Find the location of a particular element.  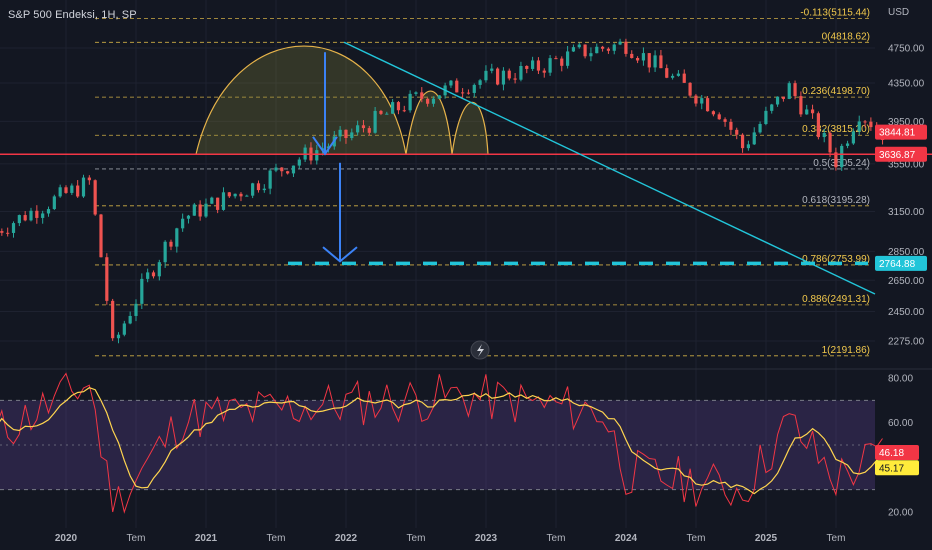

pattern-head-arc is located at coordinates (301, 100).